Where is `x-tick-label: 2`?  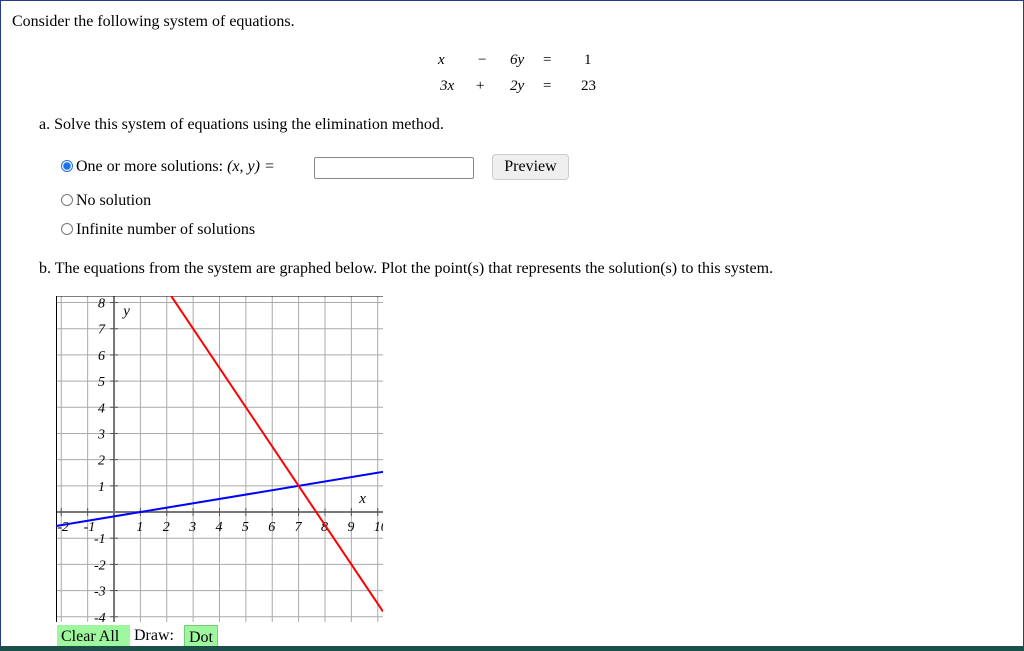
x-tick-label: 2 is located at coordinates (166, 527).